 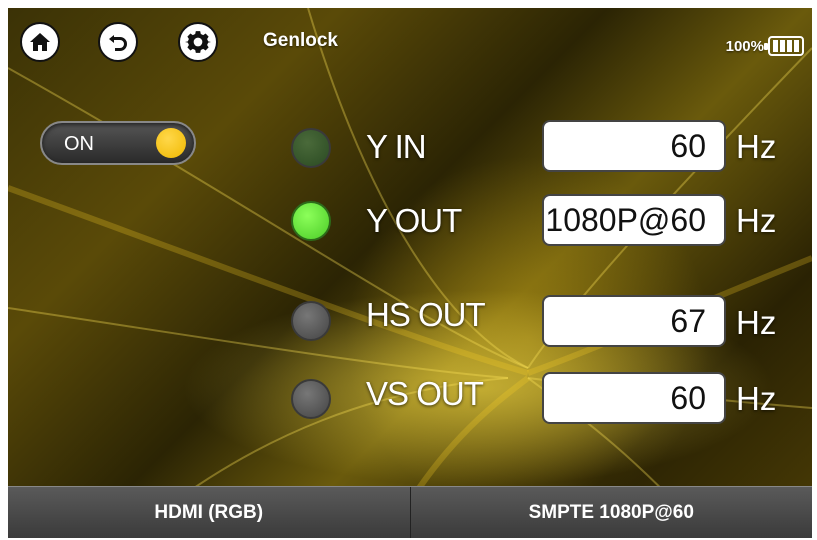 I want to click on back-button, so click(x=118, y=42).